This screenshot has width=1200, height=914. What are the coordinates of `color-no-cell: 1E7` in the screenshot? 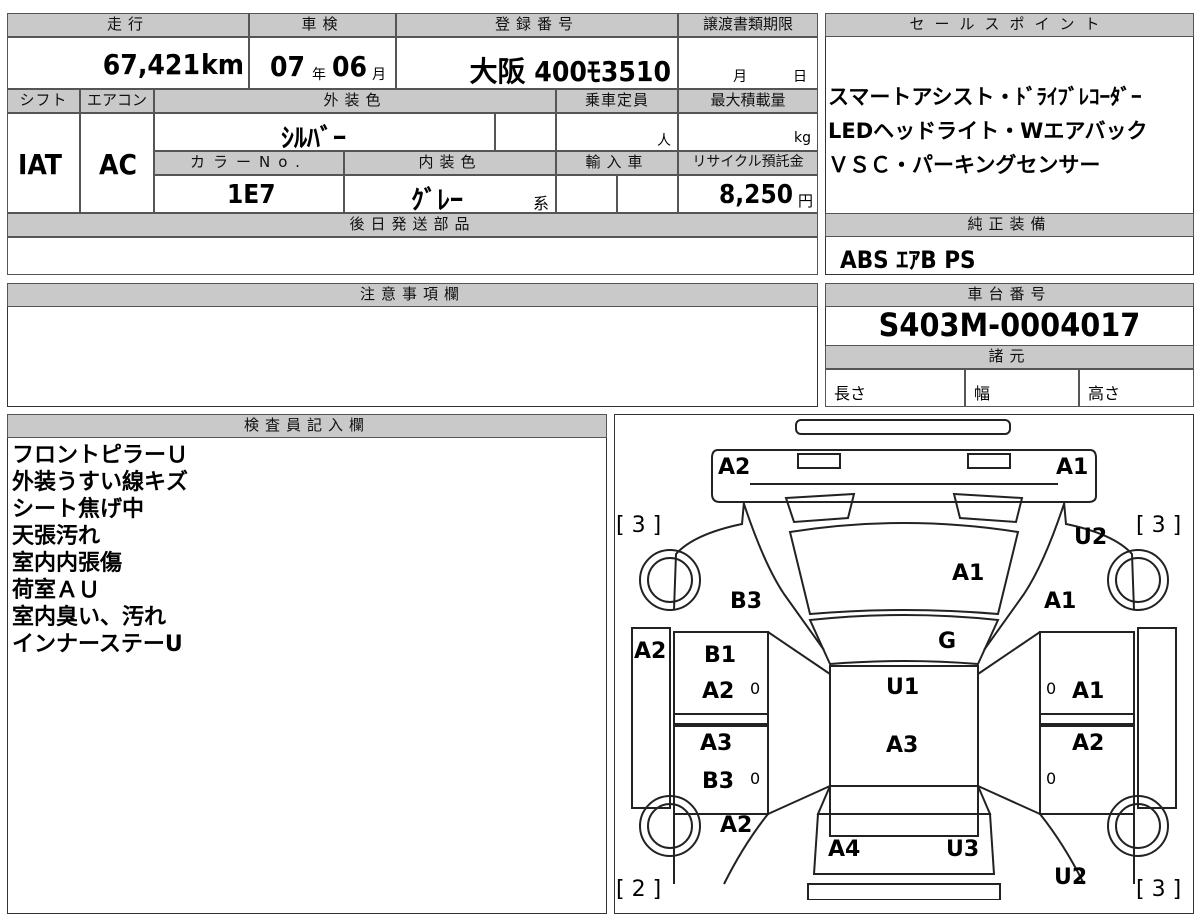 It's located at (249, 194).